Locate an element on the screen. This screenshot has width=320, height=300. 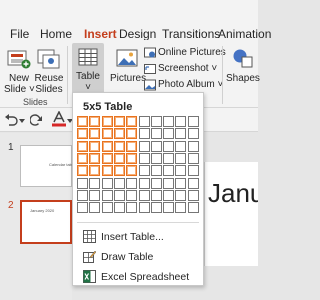
shapes-button: Shapes is located at coordinates (243, 69).